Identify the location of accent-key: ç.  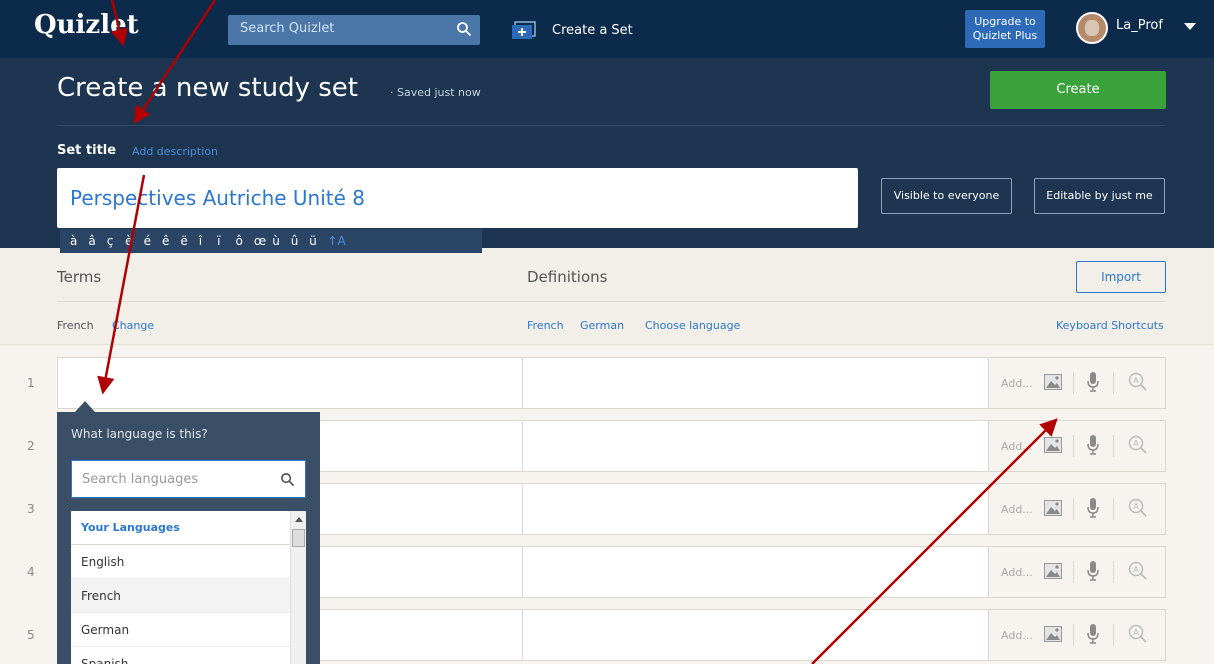
(116, 241).